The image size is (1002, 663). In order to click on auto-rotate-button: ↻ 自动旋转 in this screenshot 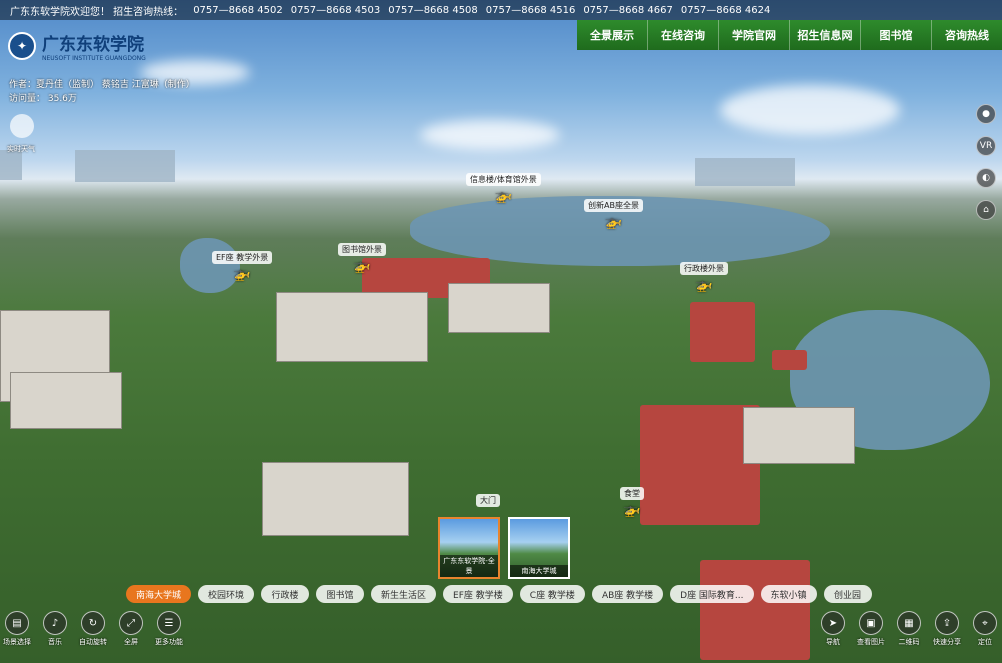, I will do `click(93, 629)`.